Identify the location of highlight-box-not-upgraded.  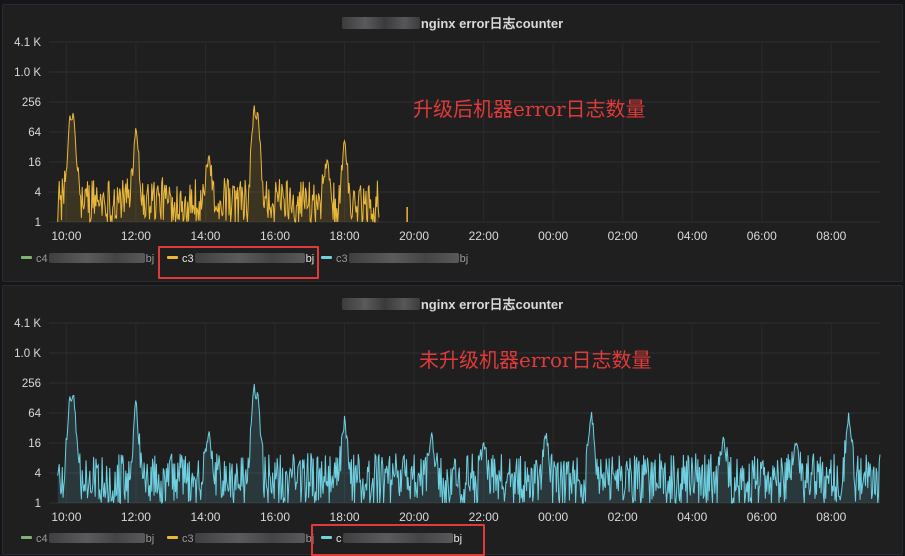
(398, 540).